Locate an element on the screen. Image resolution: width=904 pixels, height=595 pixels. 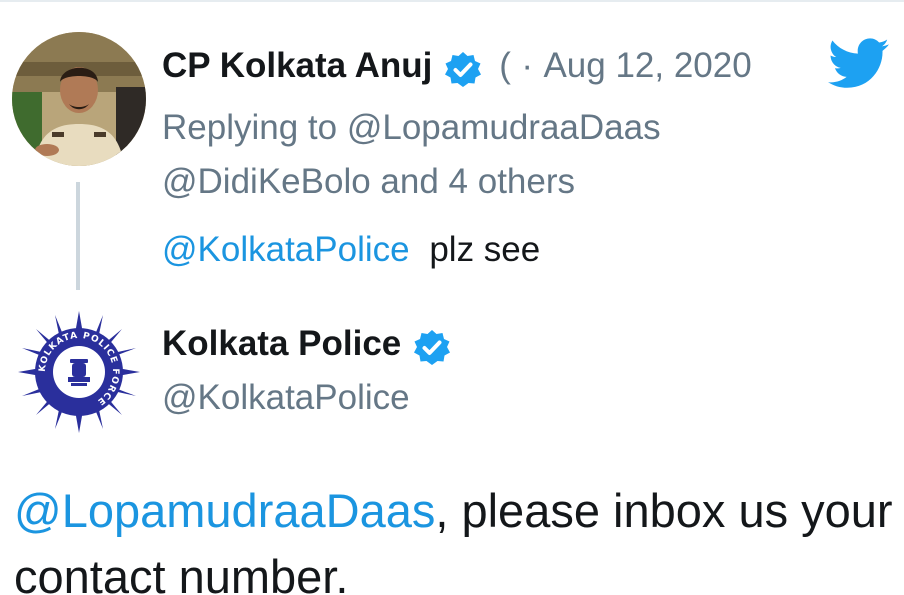
tweet1-text-rest: plz see is located at coordinates (485, 249).